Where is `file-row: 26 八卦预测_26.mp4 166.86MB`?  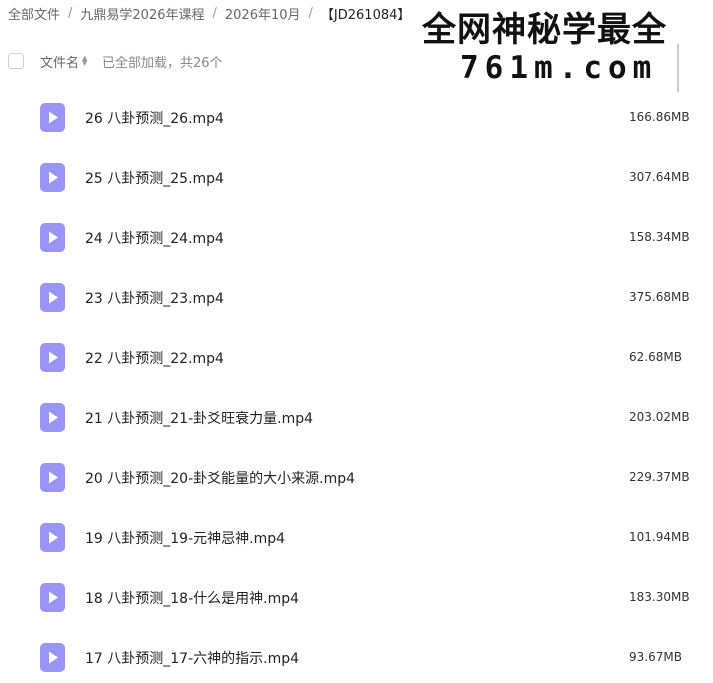
file-row: 26 八卦预测_26.mp4 166.86MB is located at coordinates (356, 118).